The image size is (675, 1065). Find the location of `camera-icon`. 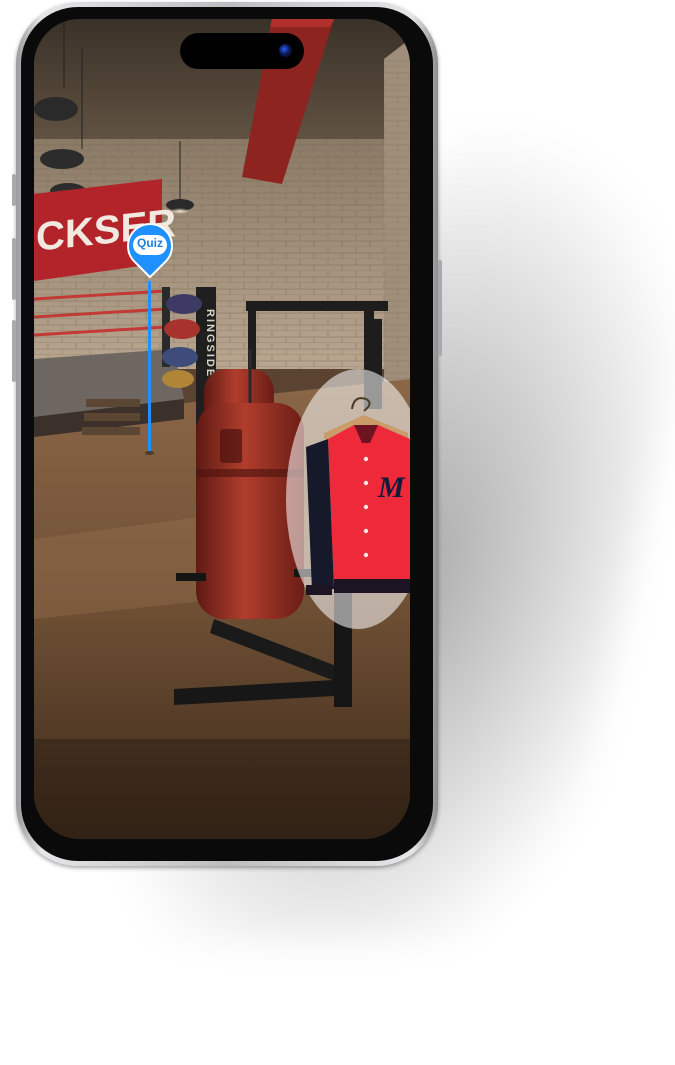

camera-icon is located at coordinates (285, 50).